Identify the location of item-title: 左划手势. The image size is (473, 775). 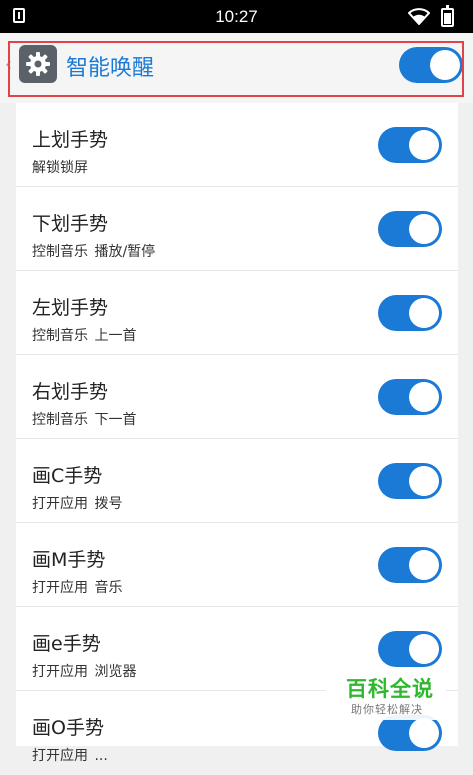
(70, 308).